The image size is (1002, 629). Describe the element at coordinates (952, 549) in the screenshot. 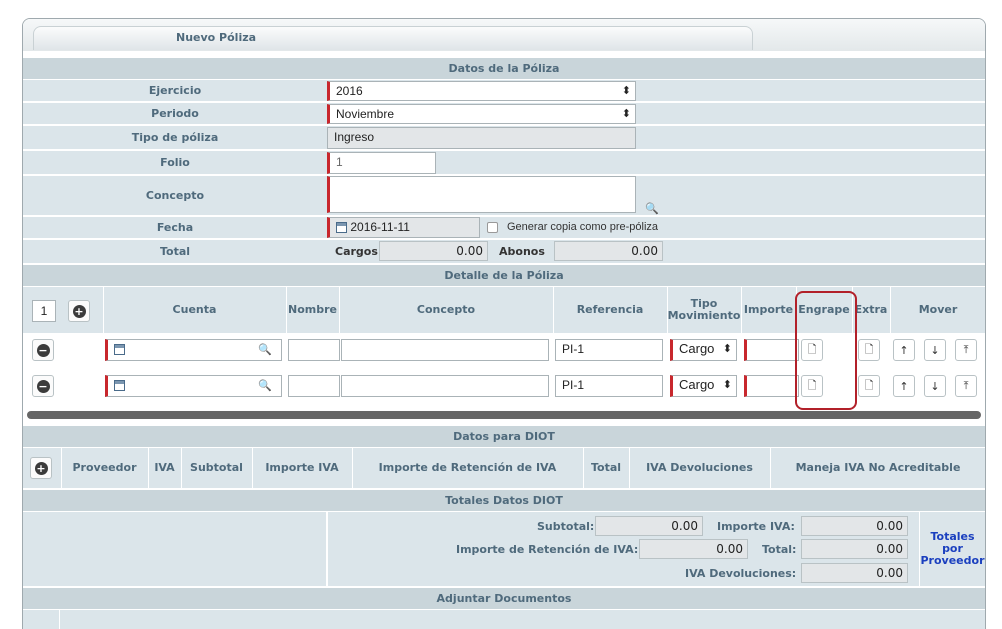

I see `totales-por-proveedor-link: Totales por Proveedor` at that location.